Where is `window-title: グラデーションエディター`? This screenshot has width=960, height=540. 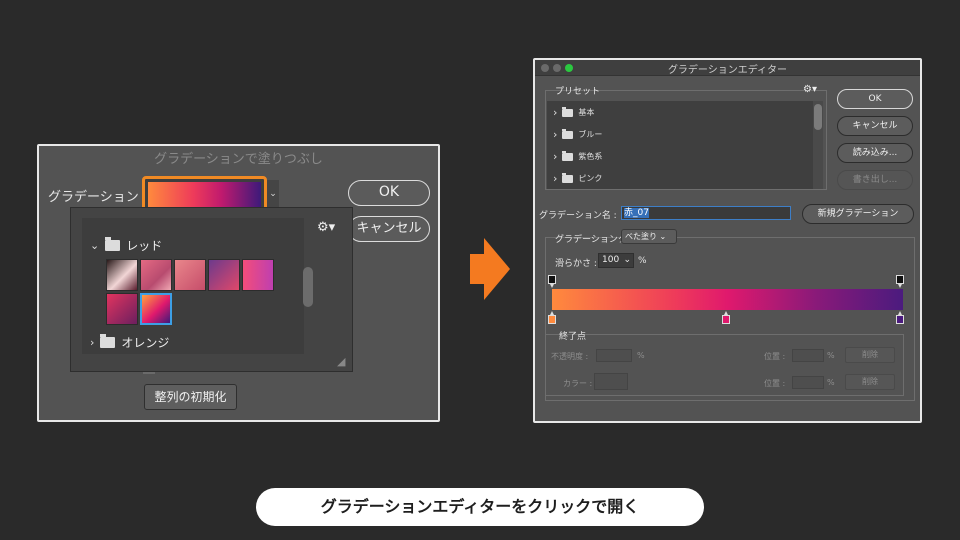 window-title: グラデーションエディター is located at coordinates (727, 70).